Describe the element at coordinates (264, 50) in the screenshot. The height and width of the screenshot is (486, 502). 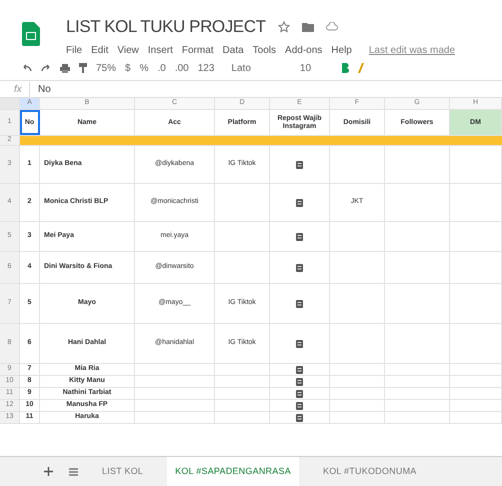
I see `menu-item: Tools` at that location.